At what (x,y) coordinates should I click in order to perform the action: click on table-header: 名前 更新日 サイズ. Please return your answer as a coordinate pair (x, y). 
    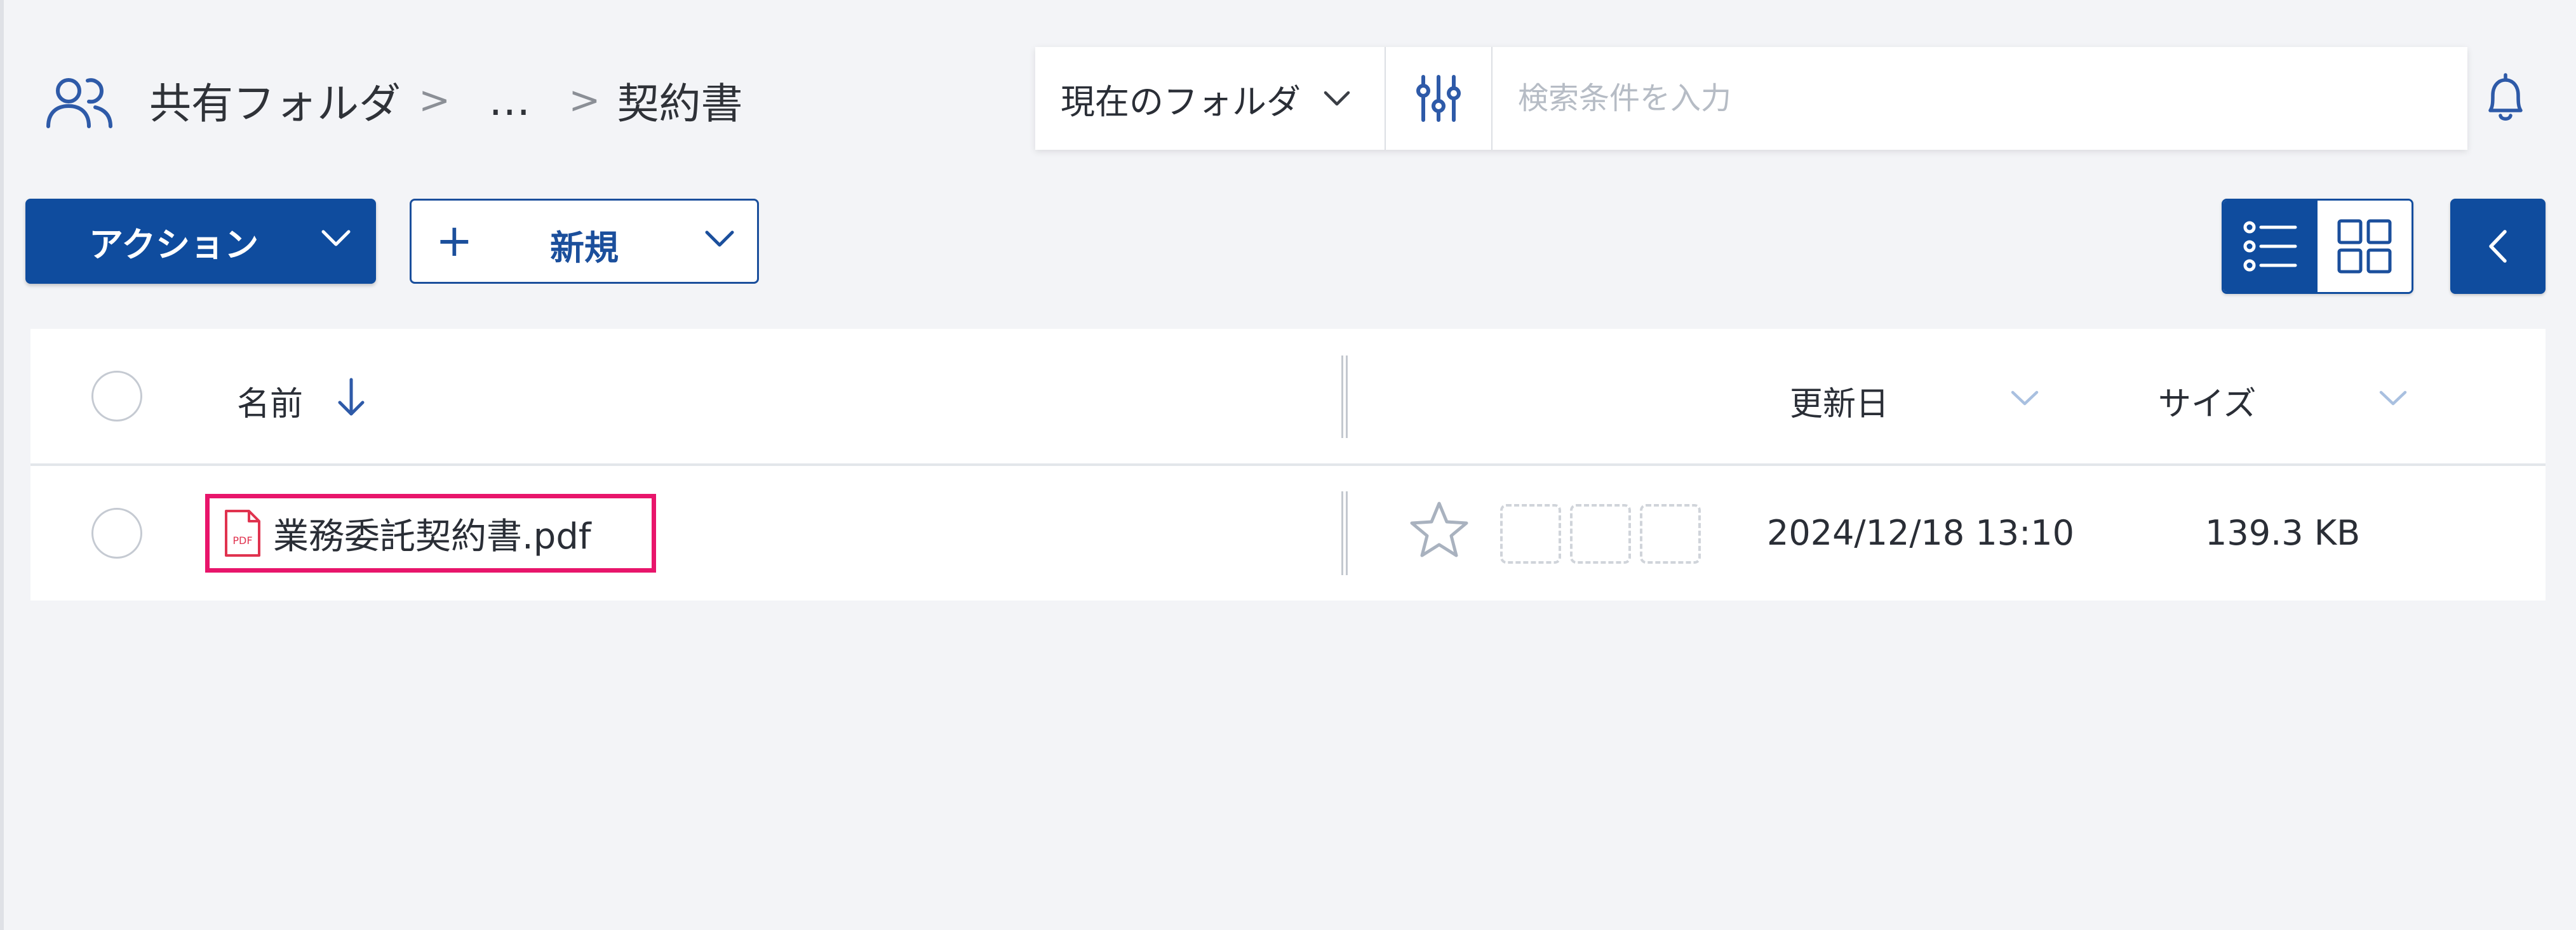
    Looking at the image, I should click on (1288, 397).